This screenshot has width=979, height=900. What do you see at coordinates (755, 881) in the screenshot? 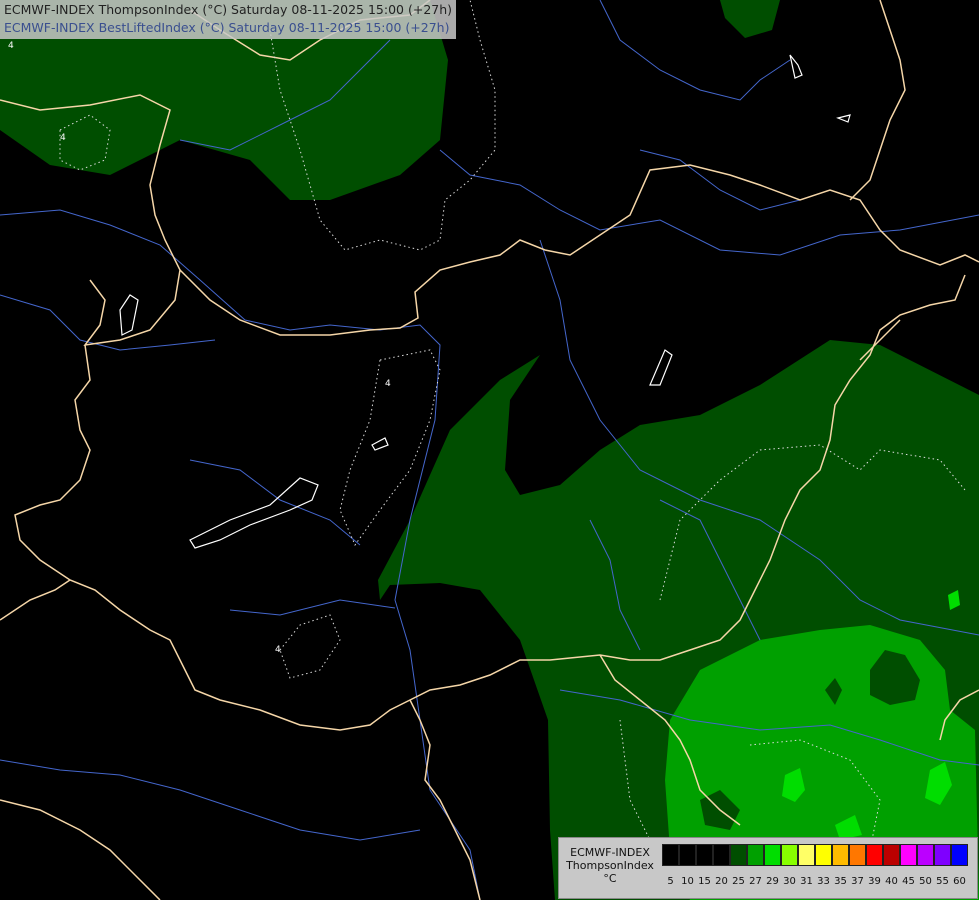
I see `legend-tick-label: 27` at bounding box center [755, 881].